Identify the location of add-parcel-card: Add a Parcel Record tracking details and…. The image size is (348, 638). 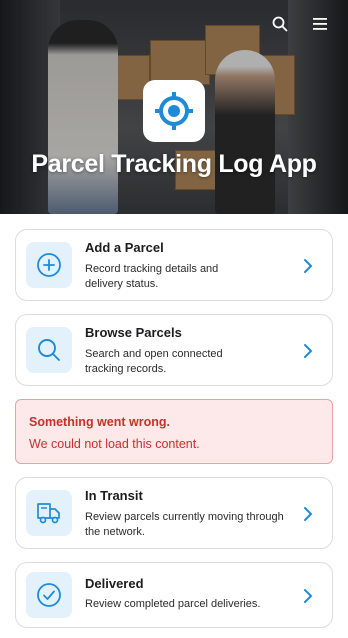
(174, 265).